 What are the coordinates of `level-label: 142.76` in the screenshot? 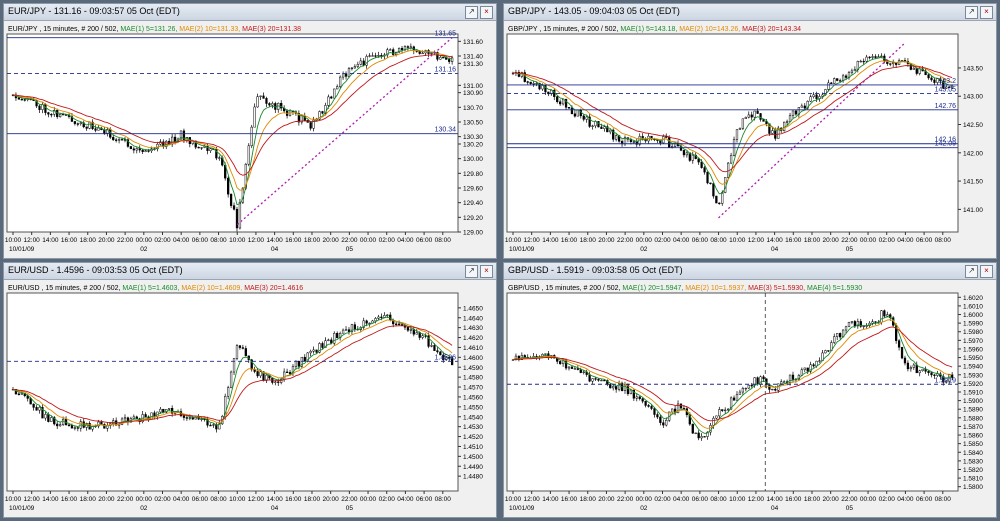 It's located at (946, 106).